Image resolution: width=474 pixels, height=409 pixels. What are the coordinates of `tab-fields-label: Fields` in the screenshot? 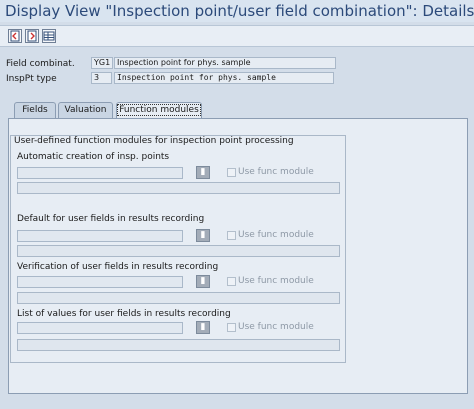 It's located at (35, 110).